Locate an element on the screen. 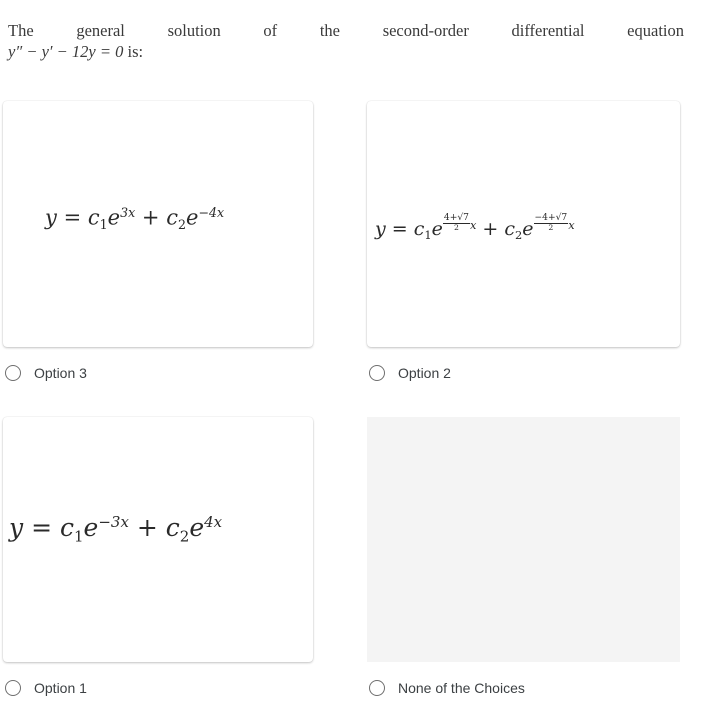 The height and width of the screenshot is (720, 715). option-2-choice: Option 2 is located at coordinates (410, 373).